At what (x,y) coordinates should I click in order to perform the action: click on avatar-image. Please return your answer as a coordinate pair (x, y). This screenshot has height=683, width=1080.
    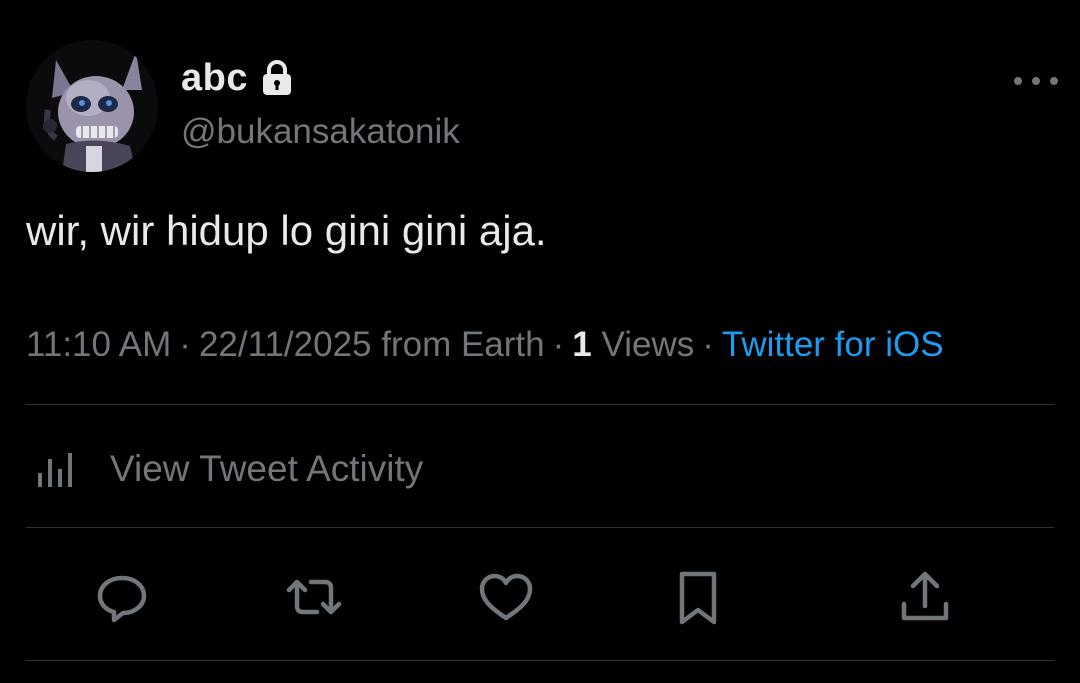
    Looking at the image, I should click on (92, 106).